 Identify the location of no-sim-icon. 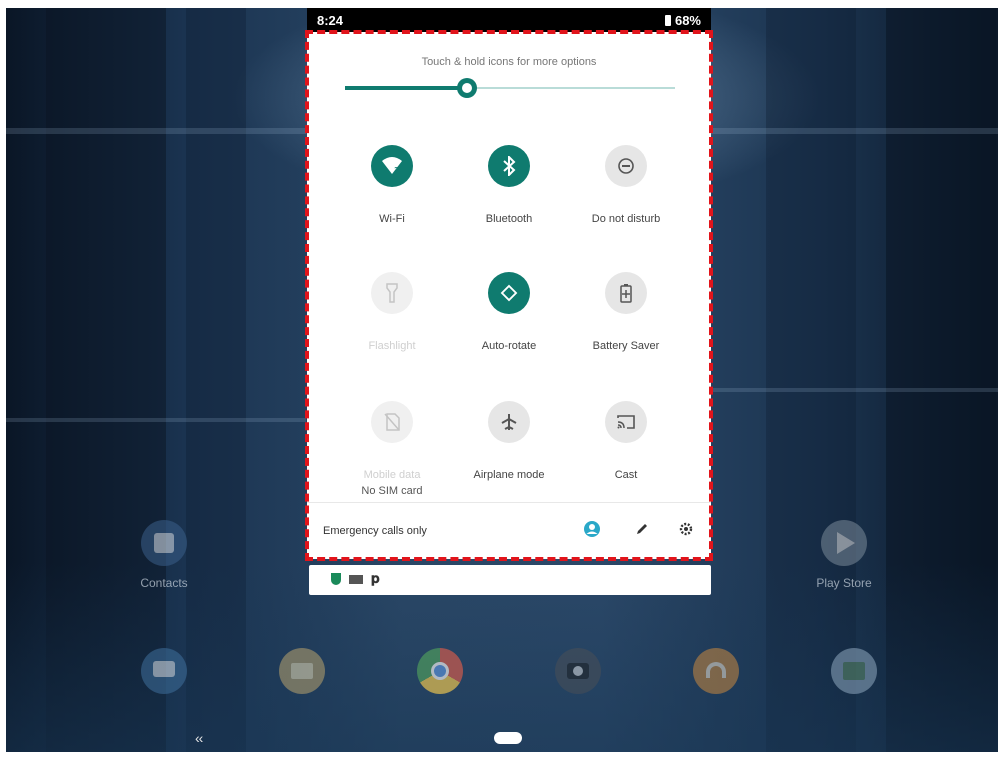
(392, 422).